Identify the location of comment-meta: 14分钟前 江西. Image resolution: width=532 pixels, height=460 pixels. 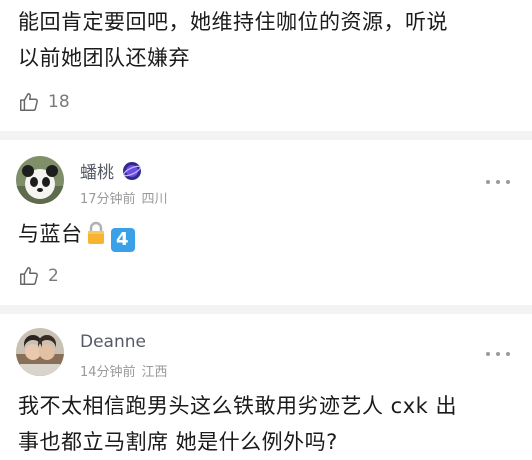
(124, 370).